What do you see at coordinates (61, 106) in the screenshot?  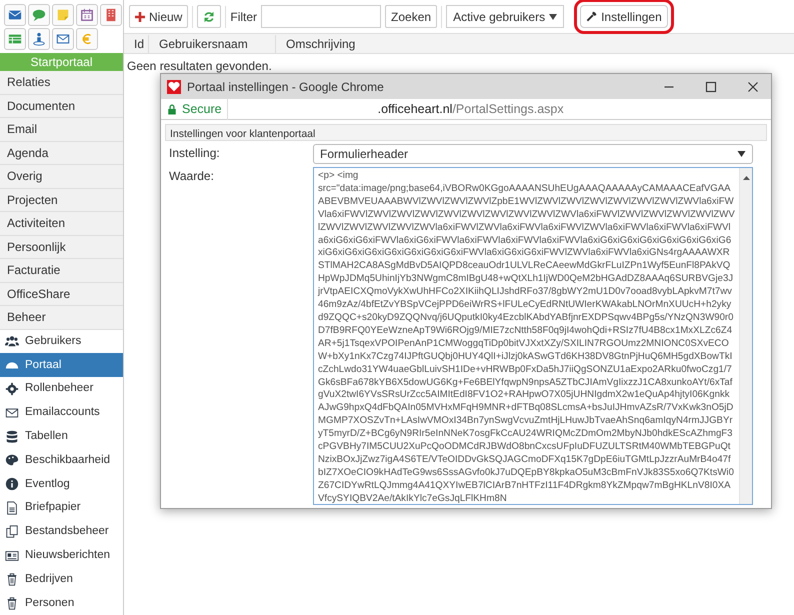 I see `menu-section: Documenten` at bounding box center [61, 106].